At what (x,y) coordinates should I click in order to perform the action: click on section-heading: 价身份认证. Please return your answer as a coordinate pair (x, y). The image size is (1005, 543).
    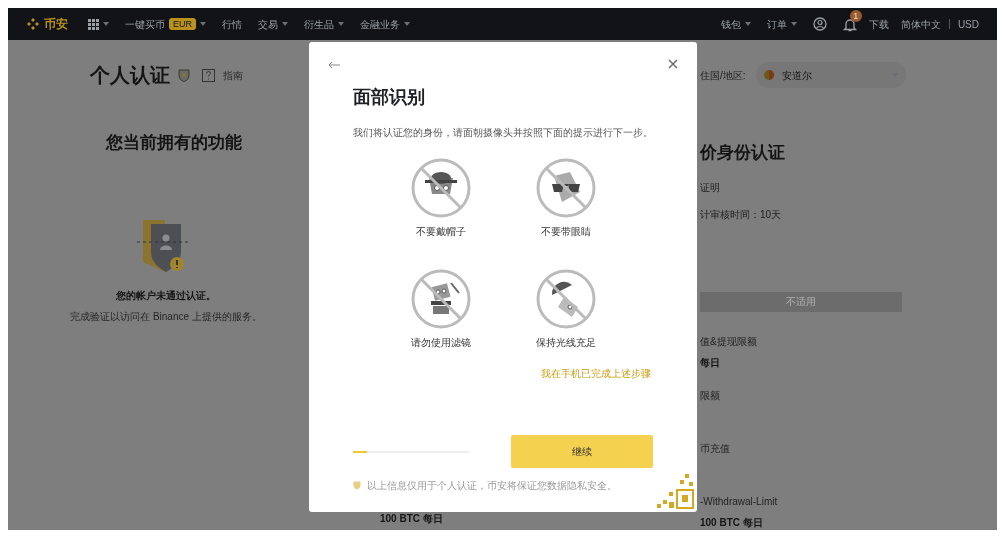
    Looking at the image, I should click on (743, 153).